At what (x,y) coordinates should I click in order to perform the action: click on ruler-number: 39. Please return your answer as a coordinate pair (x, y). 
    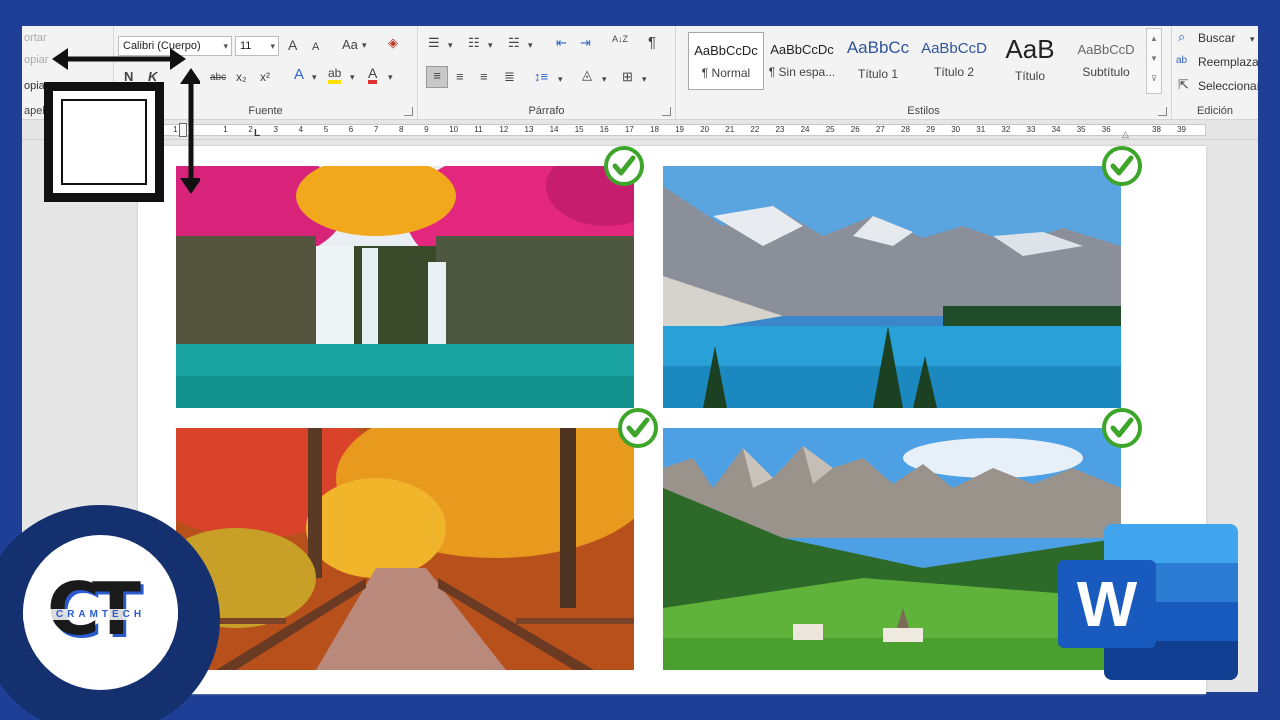
    Looking at the image, I should click on (1181, 129).